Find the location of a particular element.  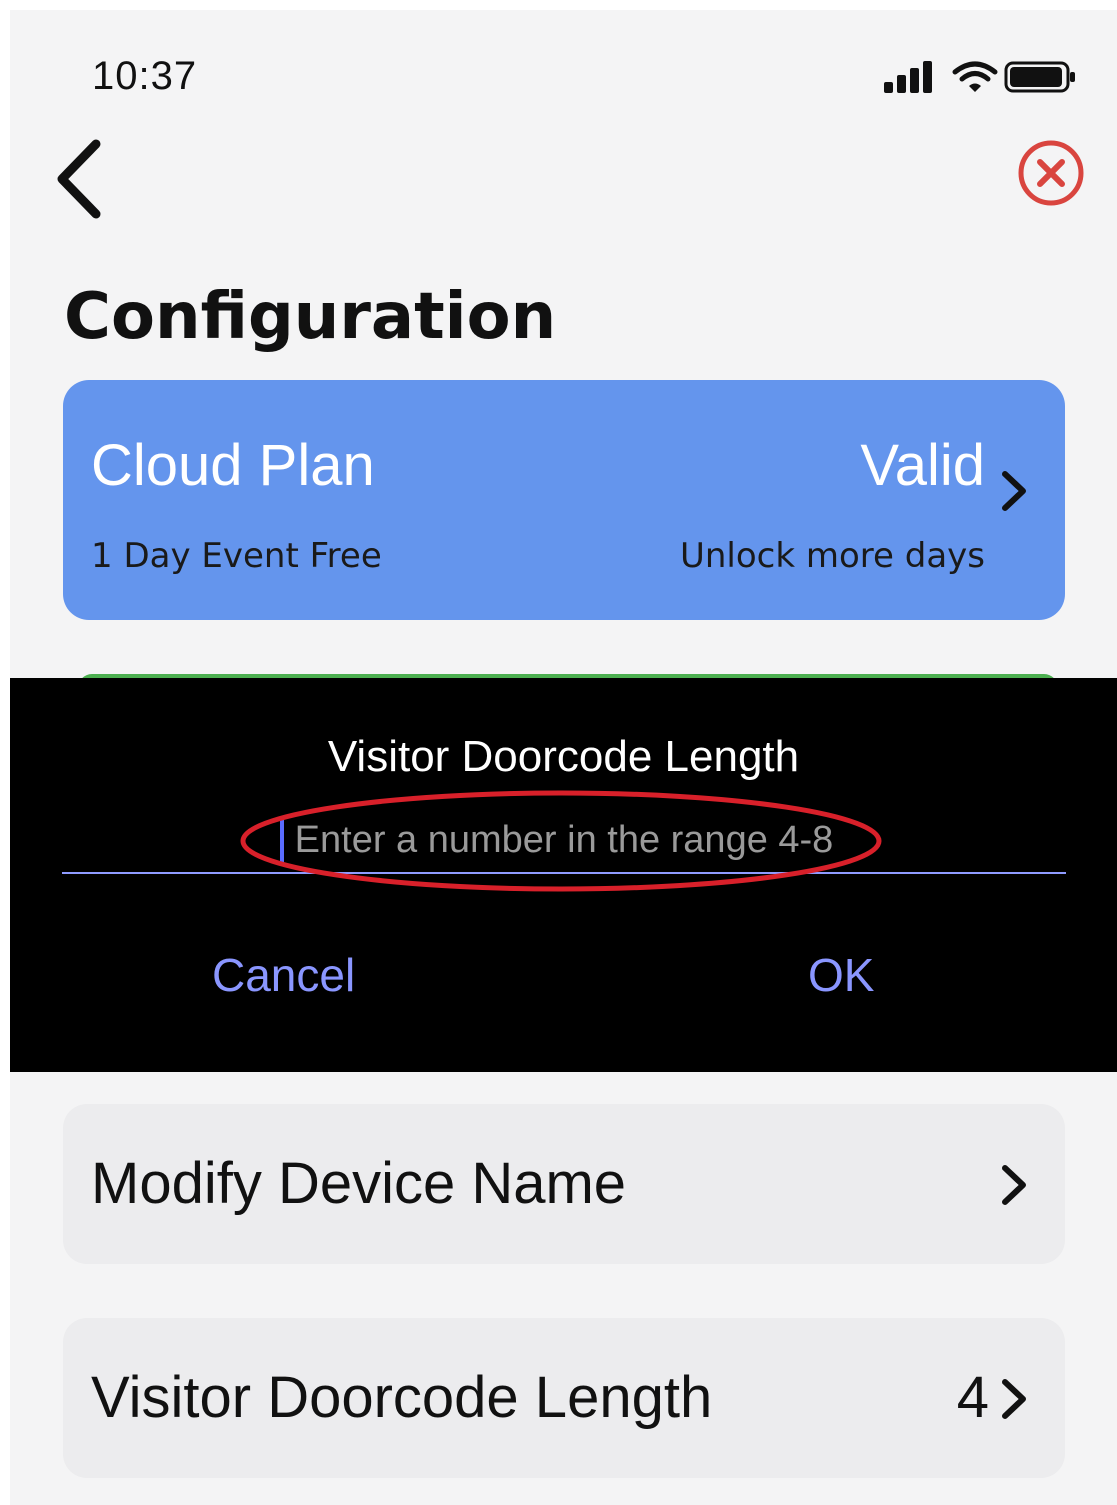

cloud-plan-name: Cloud Plan is located at coordinates (233, 465).